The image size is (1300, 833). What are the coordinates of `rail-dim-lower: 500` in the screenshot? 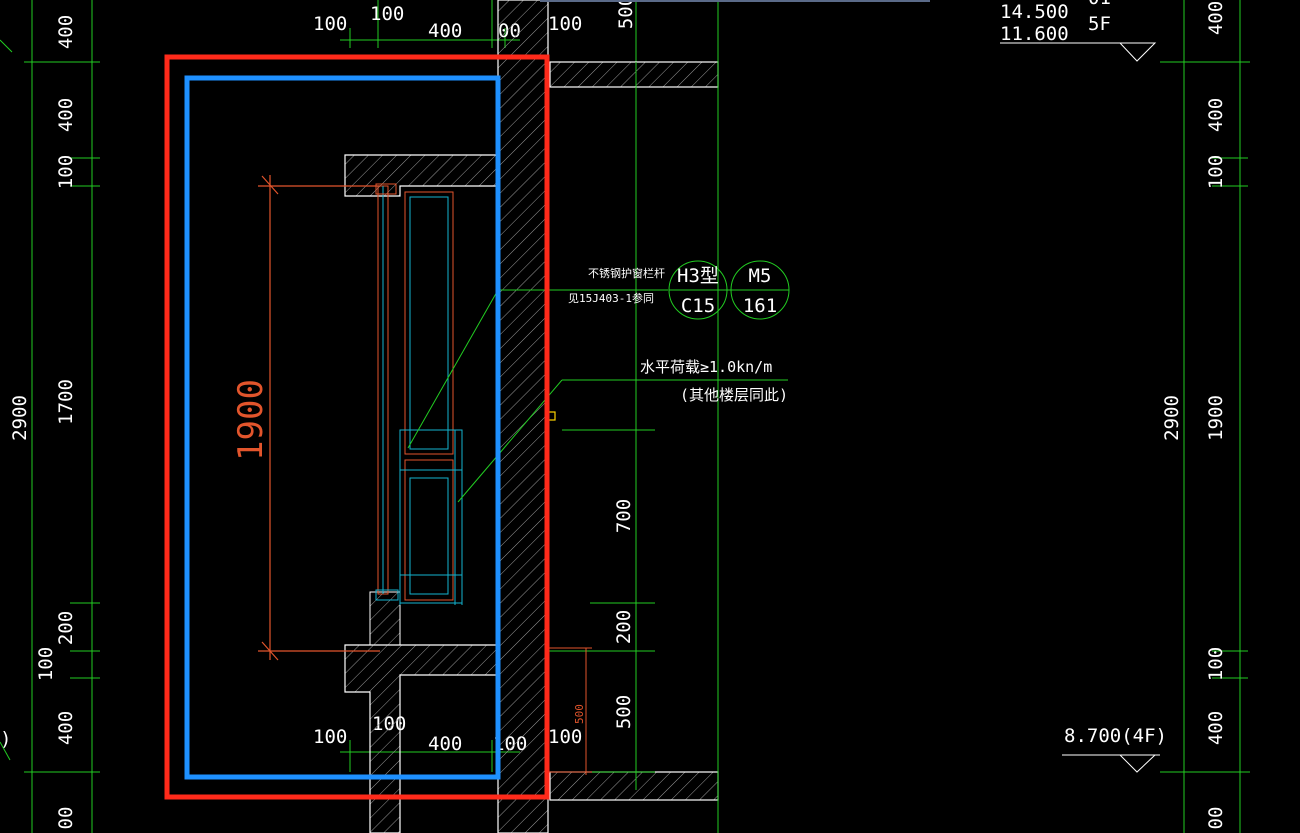 It's located at (624, 712).